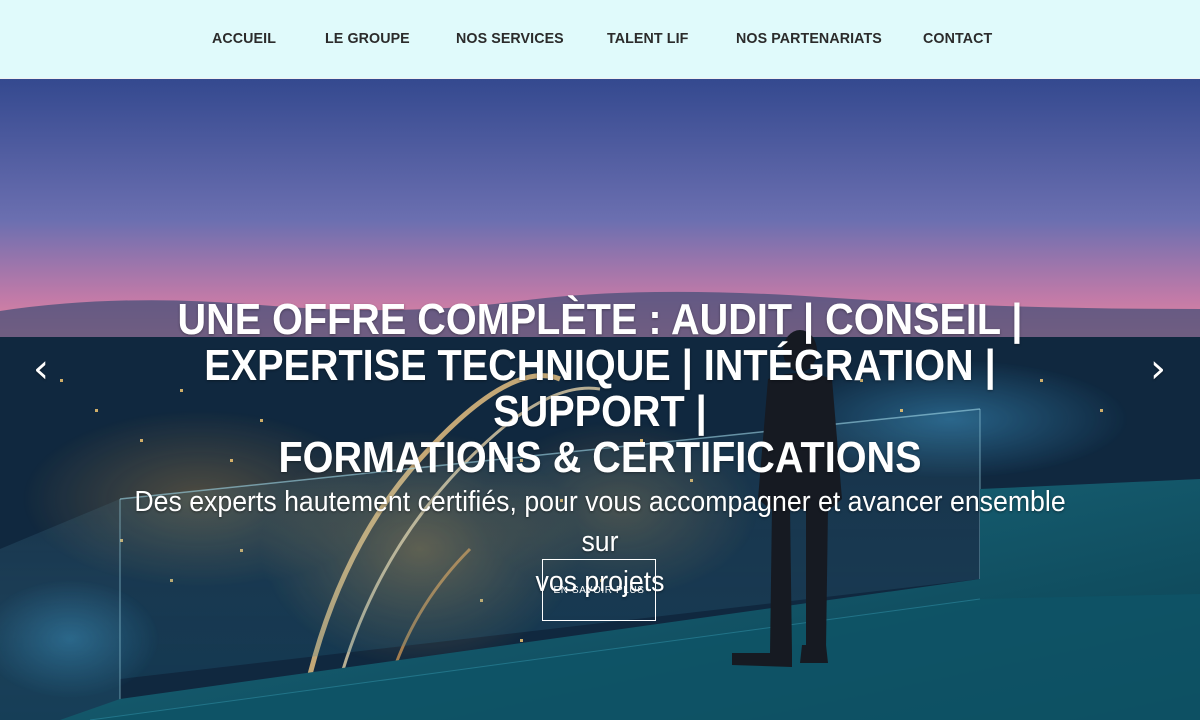 The height and width of the screenshot is (720, 1200). I want to click on nav-nos-partenariats: NOS PARTENARIATS, so click(809, 40).